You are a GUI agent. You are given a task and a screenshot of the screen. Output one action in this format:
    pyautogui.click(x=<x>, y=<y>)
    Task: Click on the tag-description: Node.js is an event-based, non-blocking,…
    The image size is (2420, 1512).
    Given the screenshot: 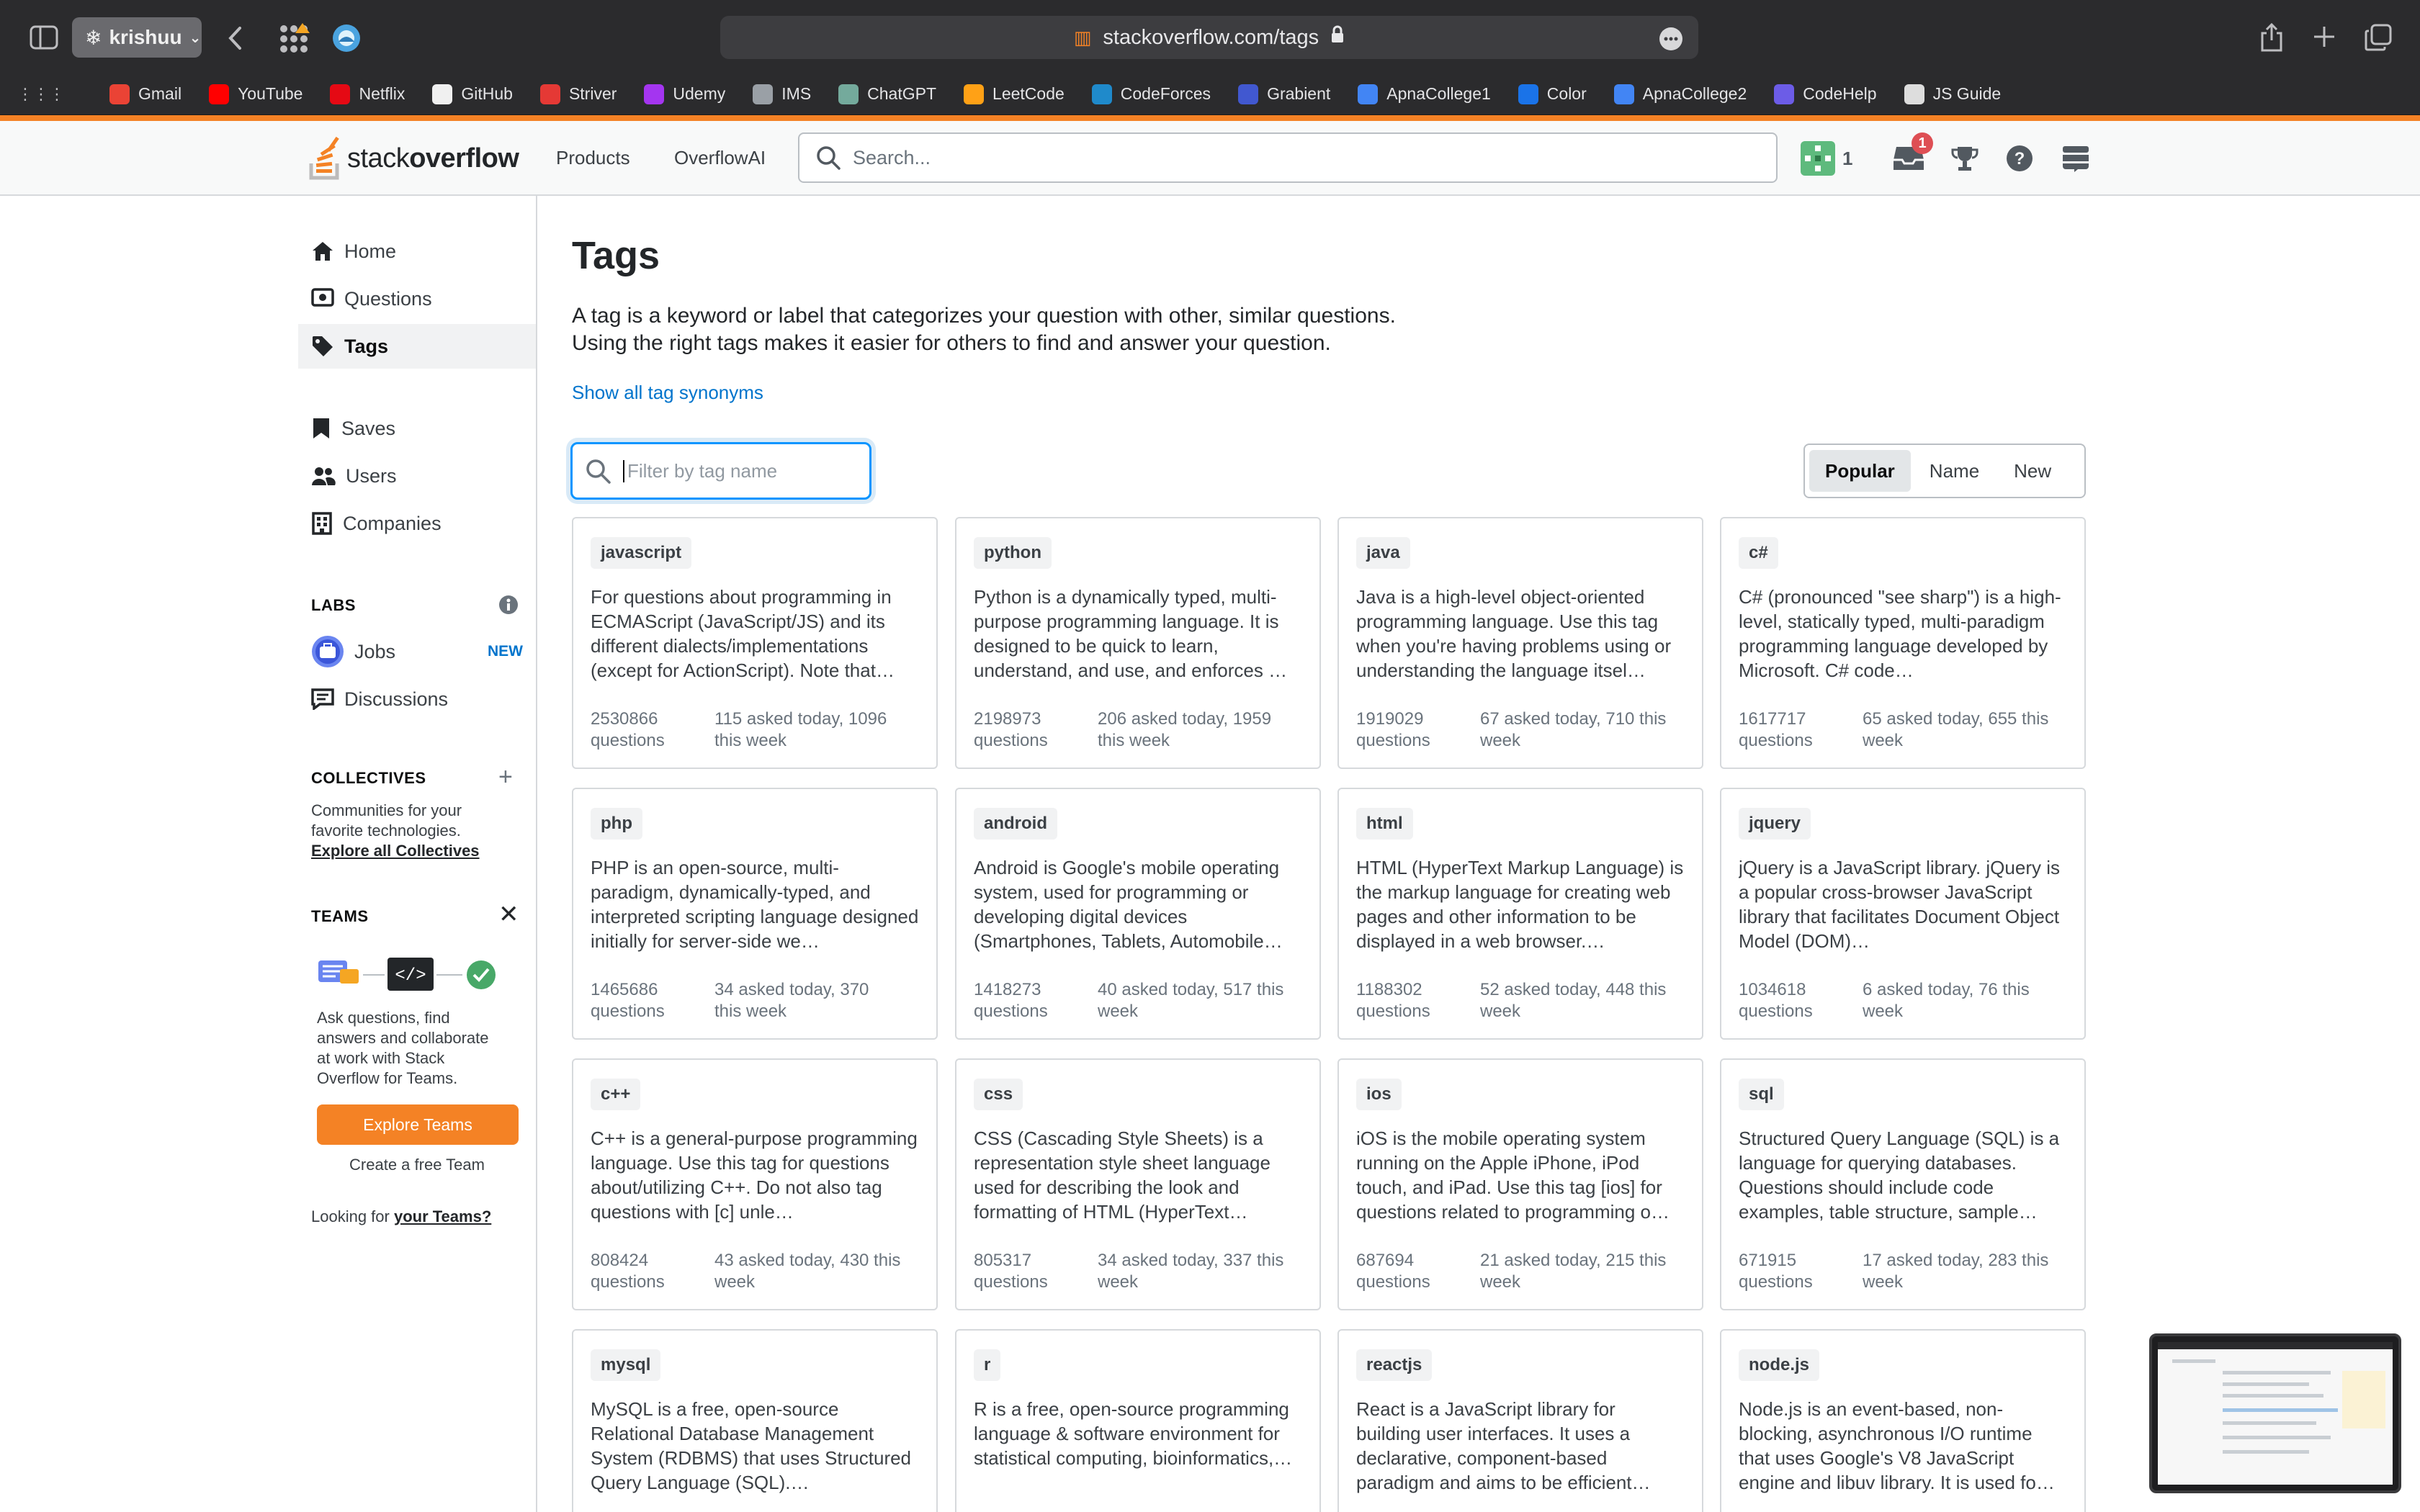 What is the action you would take?
    pyautogui.click(x=1897, y=1445)
    